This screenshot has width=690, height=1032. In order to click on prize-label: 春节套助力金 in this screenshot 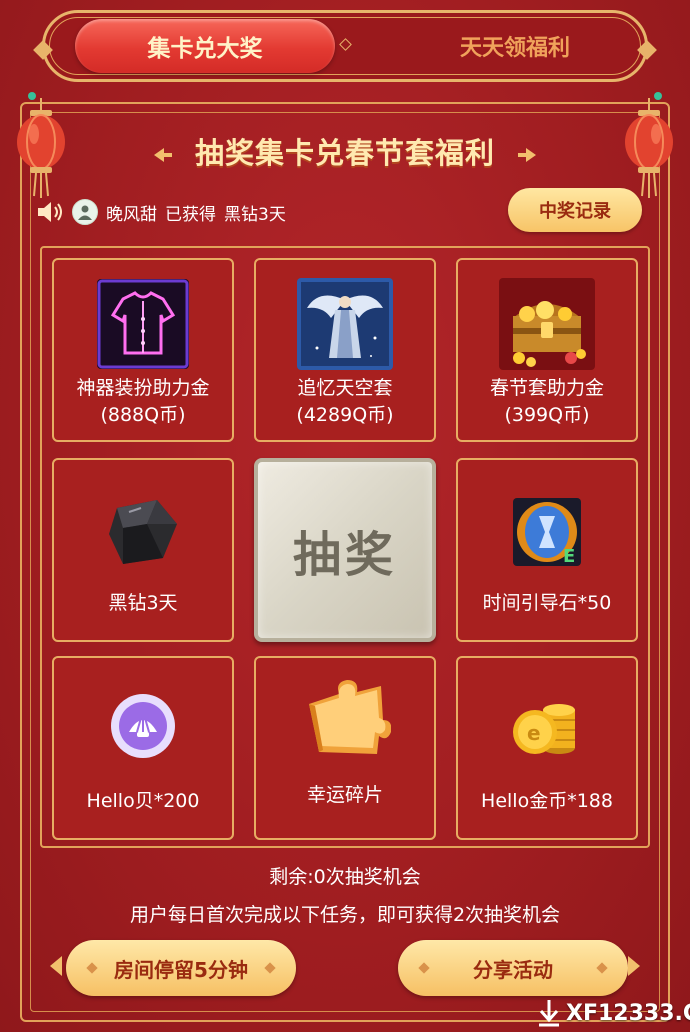, I will do `click(546, 388)`.